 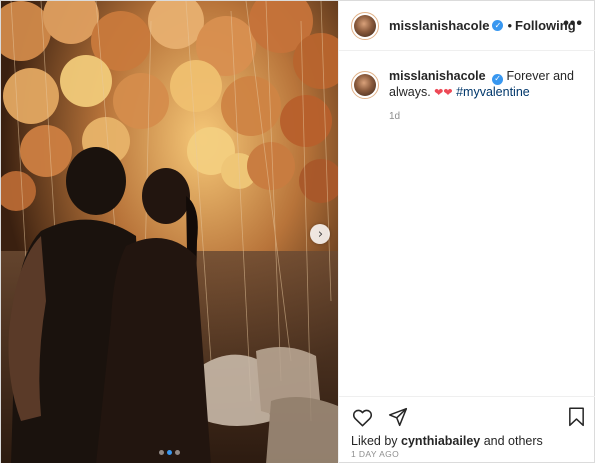 What do you see at coordinates (437, 76) in the screenshot?
I see `caption-username: misslanishacole` at bounding box center [437, 76].